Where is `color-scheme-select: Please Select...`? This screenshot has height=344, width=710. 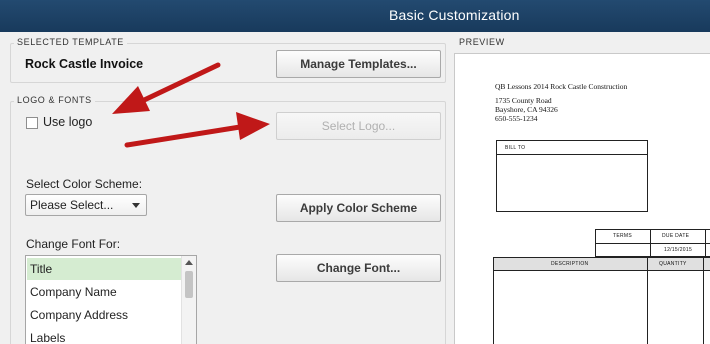
color-scheme-select: Please Select... is located at coordinates (86, 205).